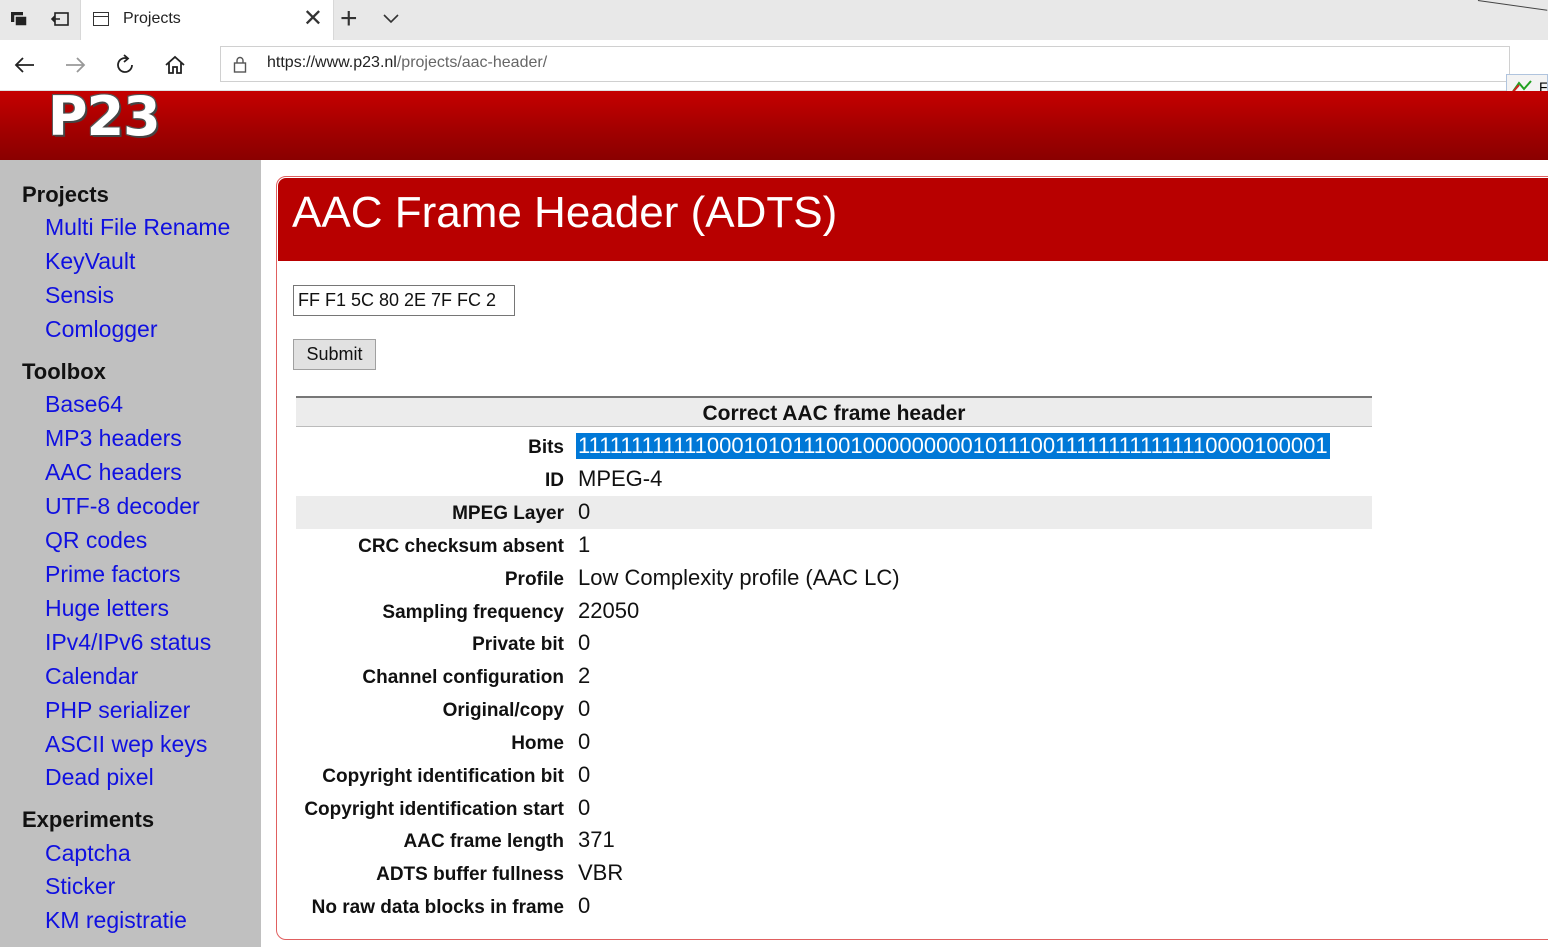 The width and height of the screenshot is (1548, 947). I want to click on table-row: Copyright identification bit 0, so click(834, 775).